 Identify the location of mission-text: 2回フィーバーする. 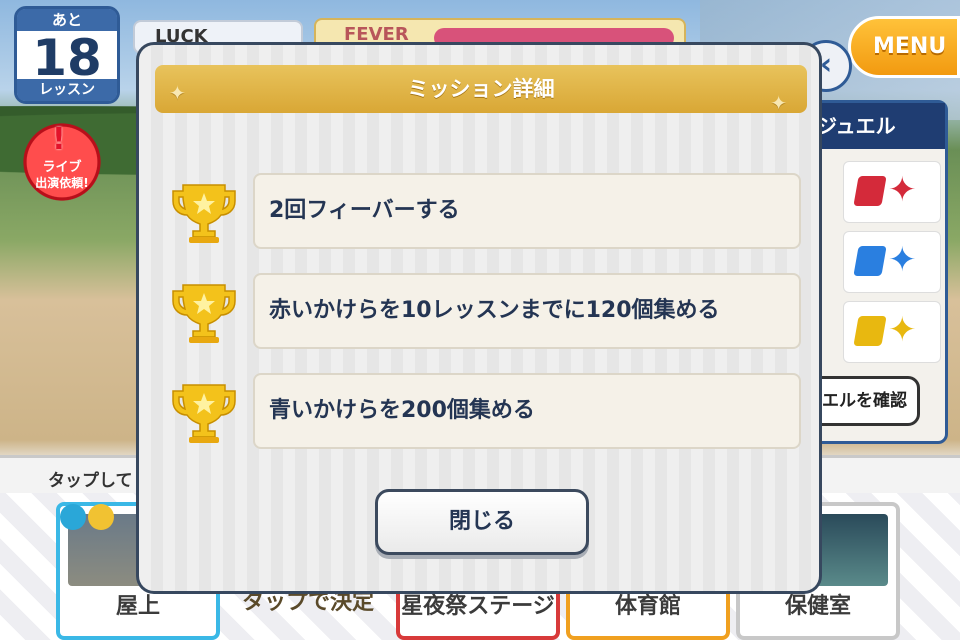
(527, 211).